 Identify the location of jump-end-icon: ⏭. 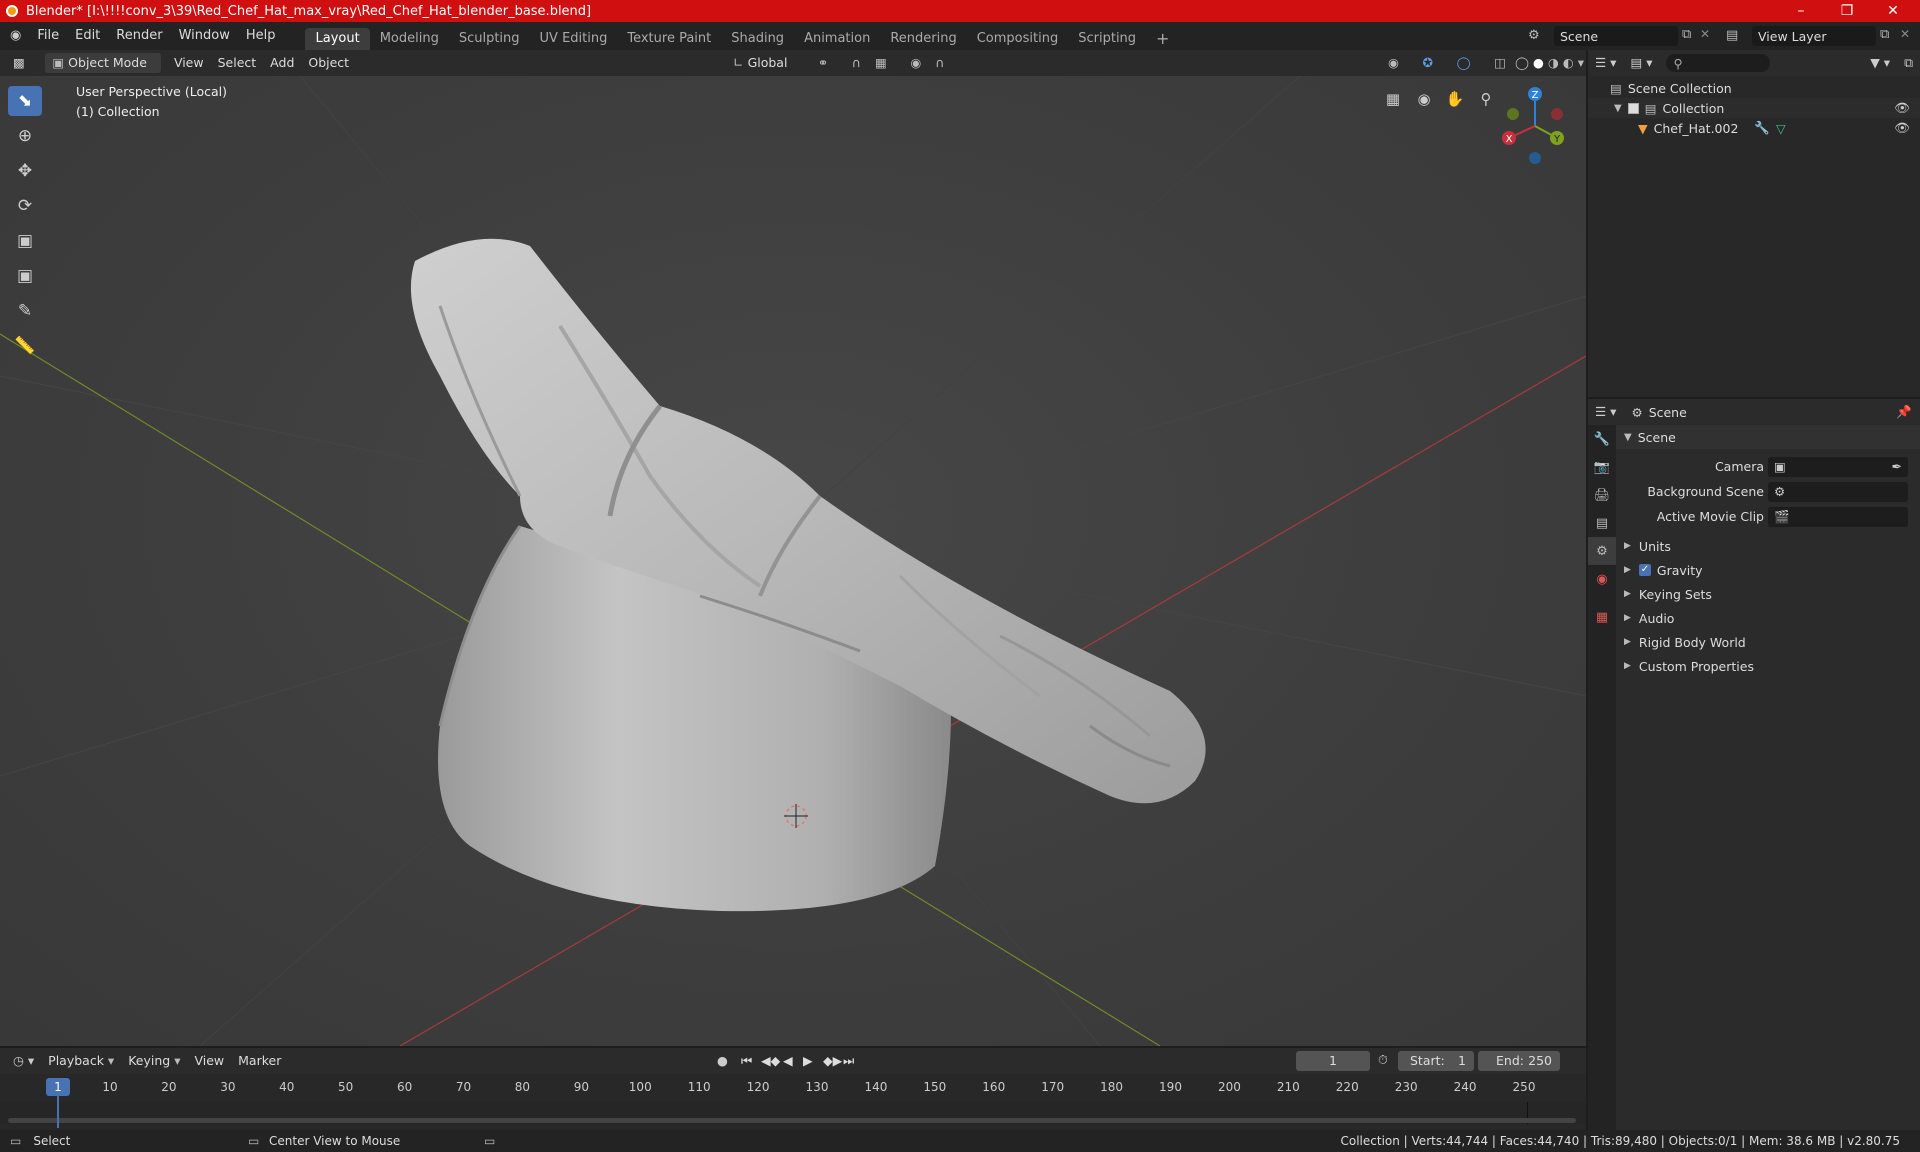
(848, 1061).